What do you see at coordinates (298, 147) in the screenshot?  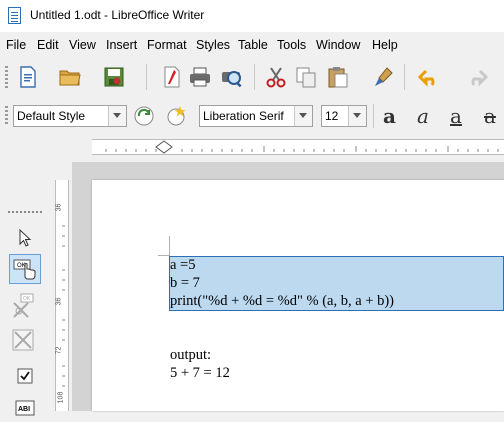 I see `horizontal-ruler` at bounding box center [298, 147].